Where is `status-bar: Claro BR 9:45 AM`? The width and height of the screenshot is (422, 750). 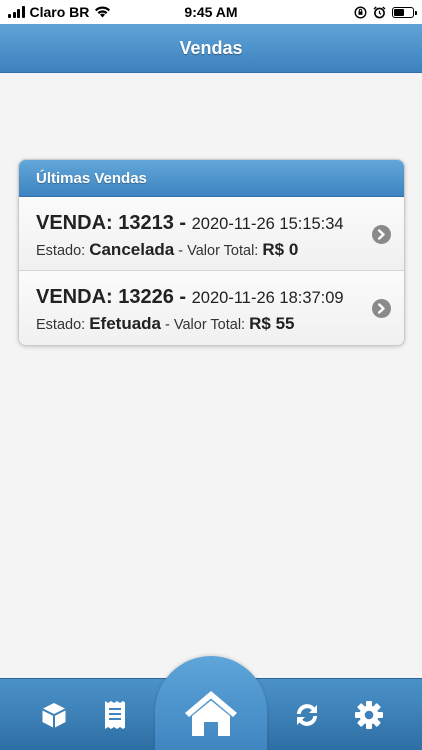 status-bar: Claro BR 9:45 AM is located at coordinates (211, 12).